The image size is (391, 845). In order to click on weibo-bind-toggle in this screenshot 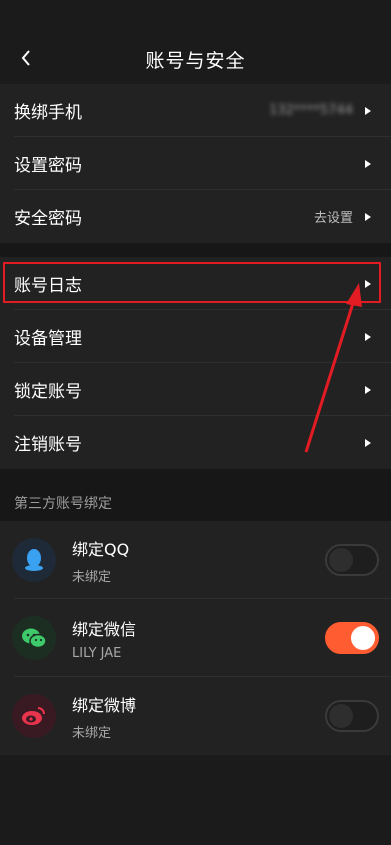, I will do `click(352, 716)`.